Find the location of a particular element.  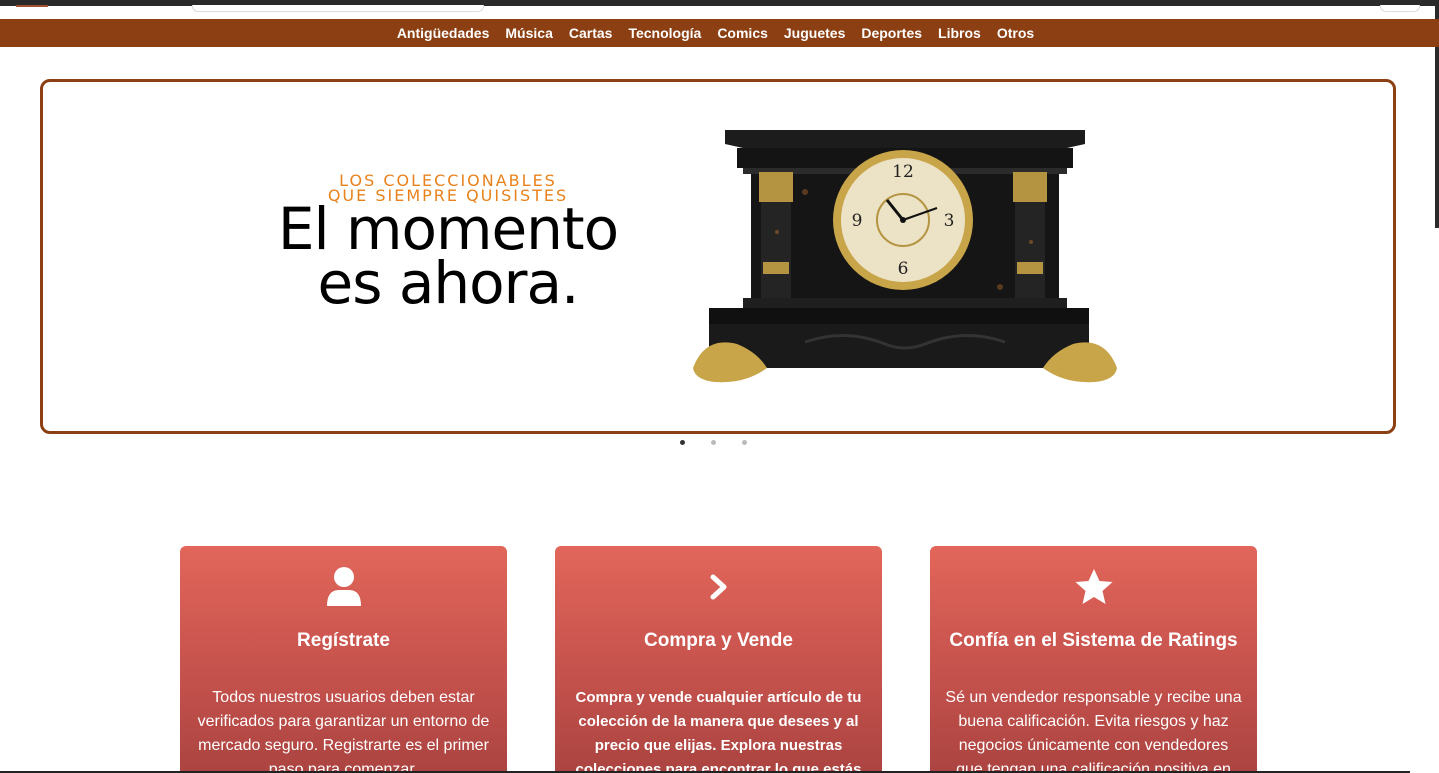

svg-text: 3 is located at coordinates (949, 221).